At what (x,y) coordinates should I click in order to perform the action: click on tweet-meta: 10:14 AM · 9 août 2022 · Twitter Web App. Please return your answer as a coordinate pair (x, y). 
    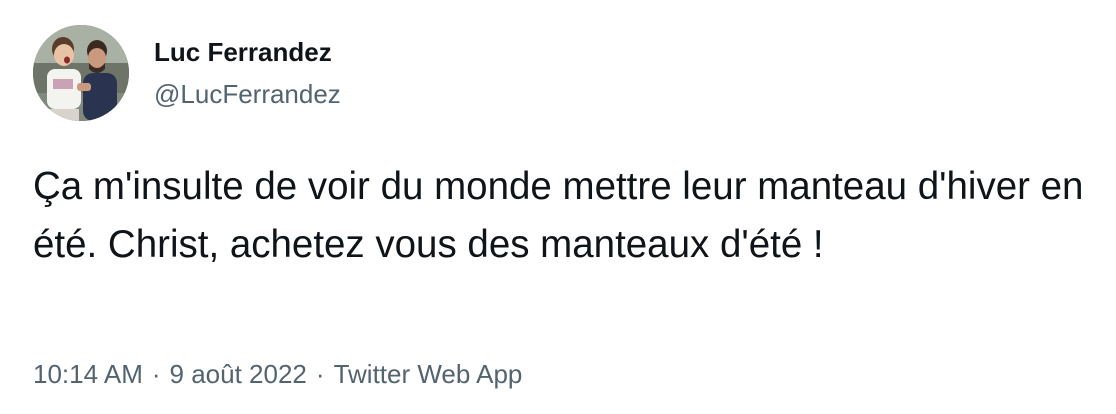
    Looking at the image, I should click on (277, 374).